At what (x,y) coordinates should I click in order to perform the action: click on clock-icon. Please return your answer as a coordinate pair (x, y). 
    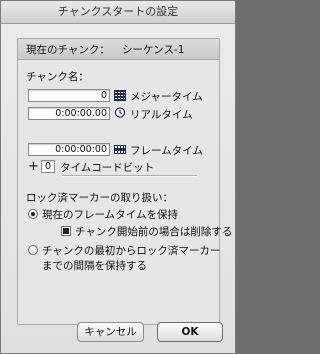
    Looking at the image, I should click on (120, 112).